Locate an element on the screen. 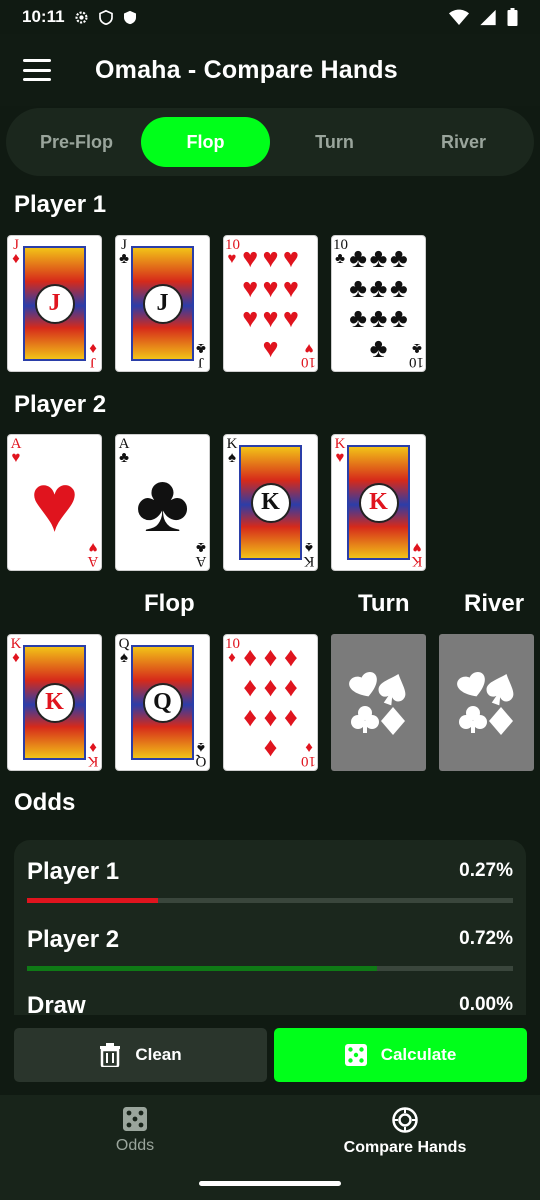 The width and height of the screenshot is (540, 1200). card-suits-icon is located at coordinates (376, 703).